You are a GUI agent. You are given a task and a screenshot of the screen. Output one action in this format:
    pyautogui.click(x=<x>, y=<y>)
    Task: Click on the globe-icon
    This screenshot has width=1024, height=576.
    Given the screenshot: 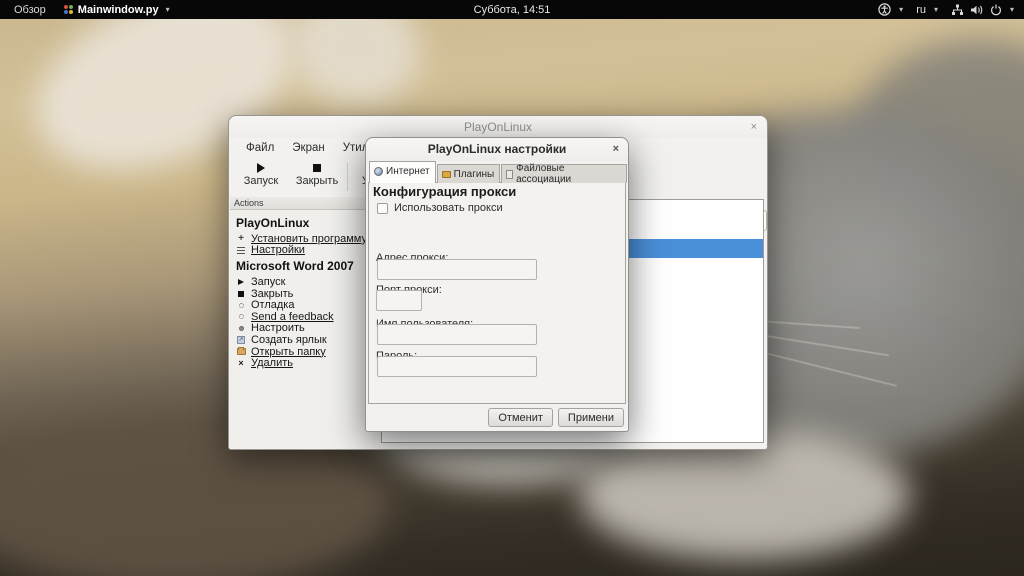 What is the action you would take?
    pyautogui.click(x=378, y=171)
    